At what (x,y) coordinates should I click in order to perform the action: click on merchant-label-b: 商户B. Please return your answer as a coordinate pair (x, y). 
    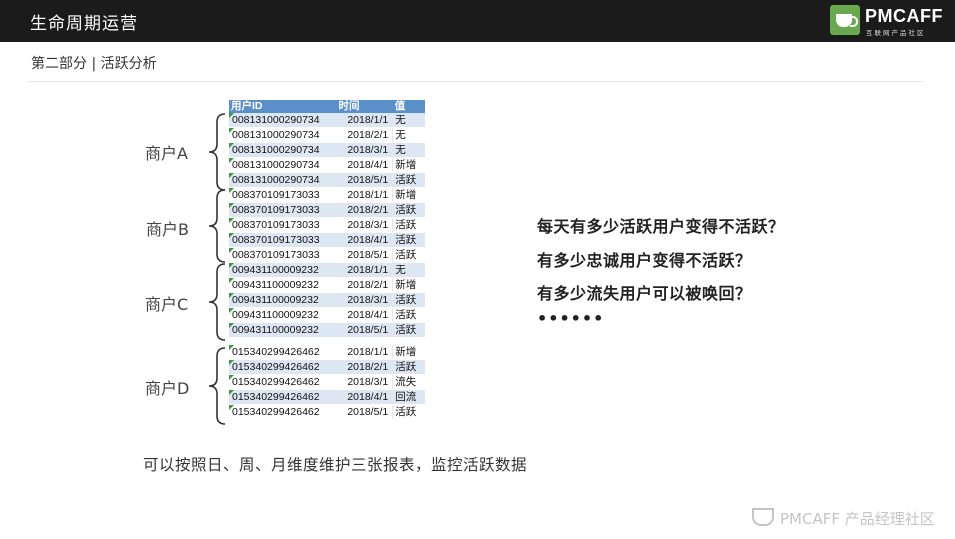
    Looking at the image, I should click on (167, 229).